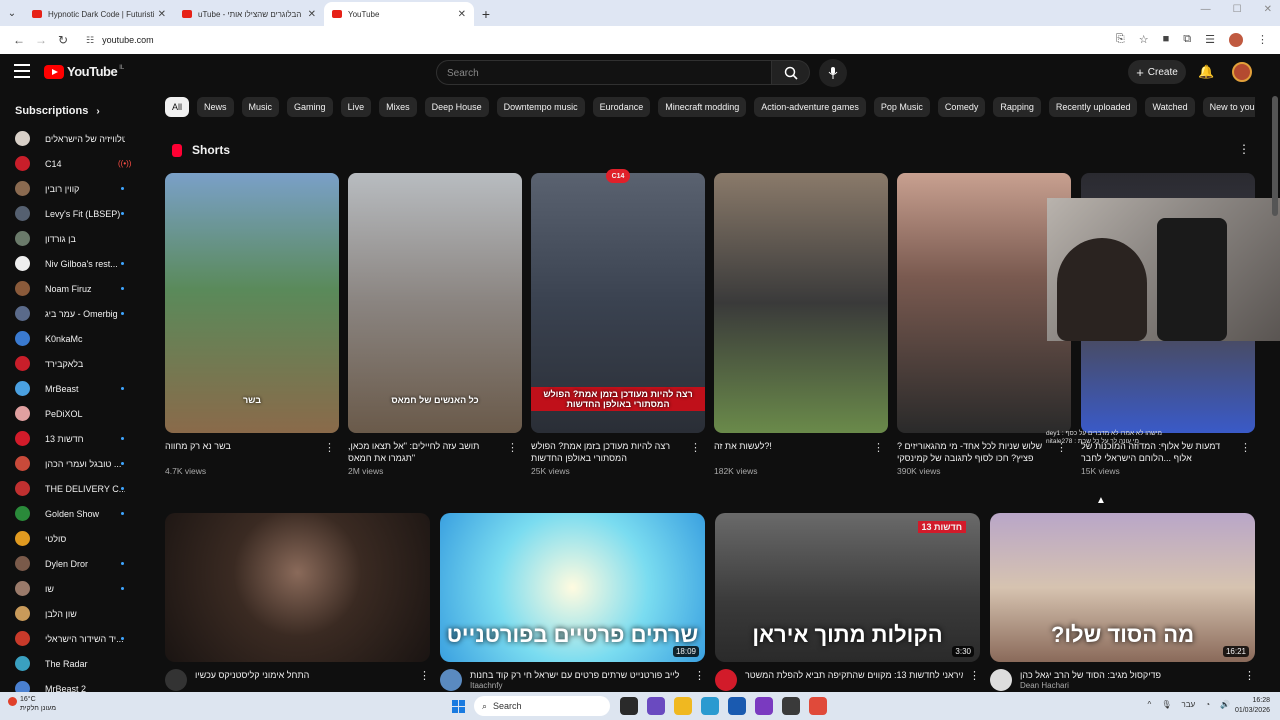  Describe the element at coordinates (177, 107) in the screenshot. I see `filter-chip: All` at that location.